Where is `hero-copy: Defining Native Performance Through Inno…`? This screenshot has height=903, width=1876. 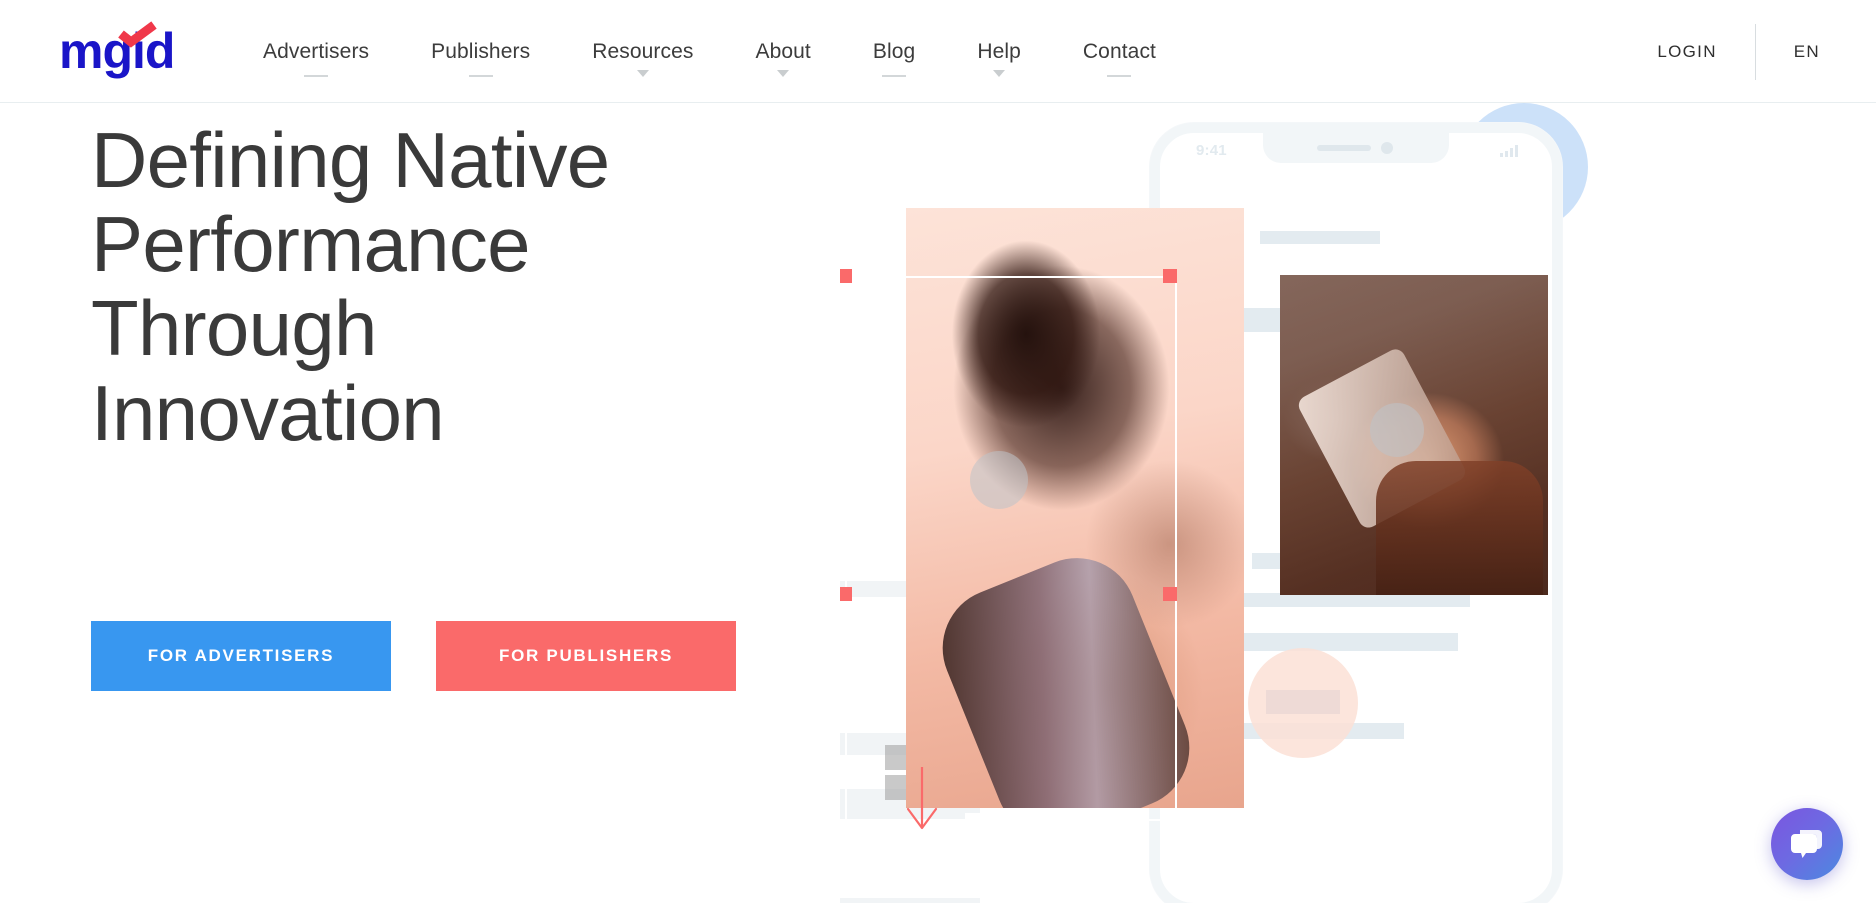
hero-copy: Defining Native Performance Through Inno… is located at coordinates (461, 286).